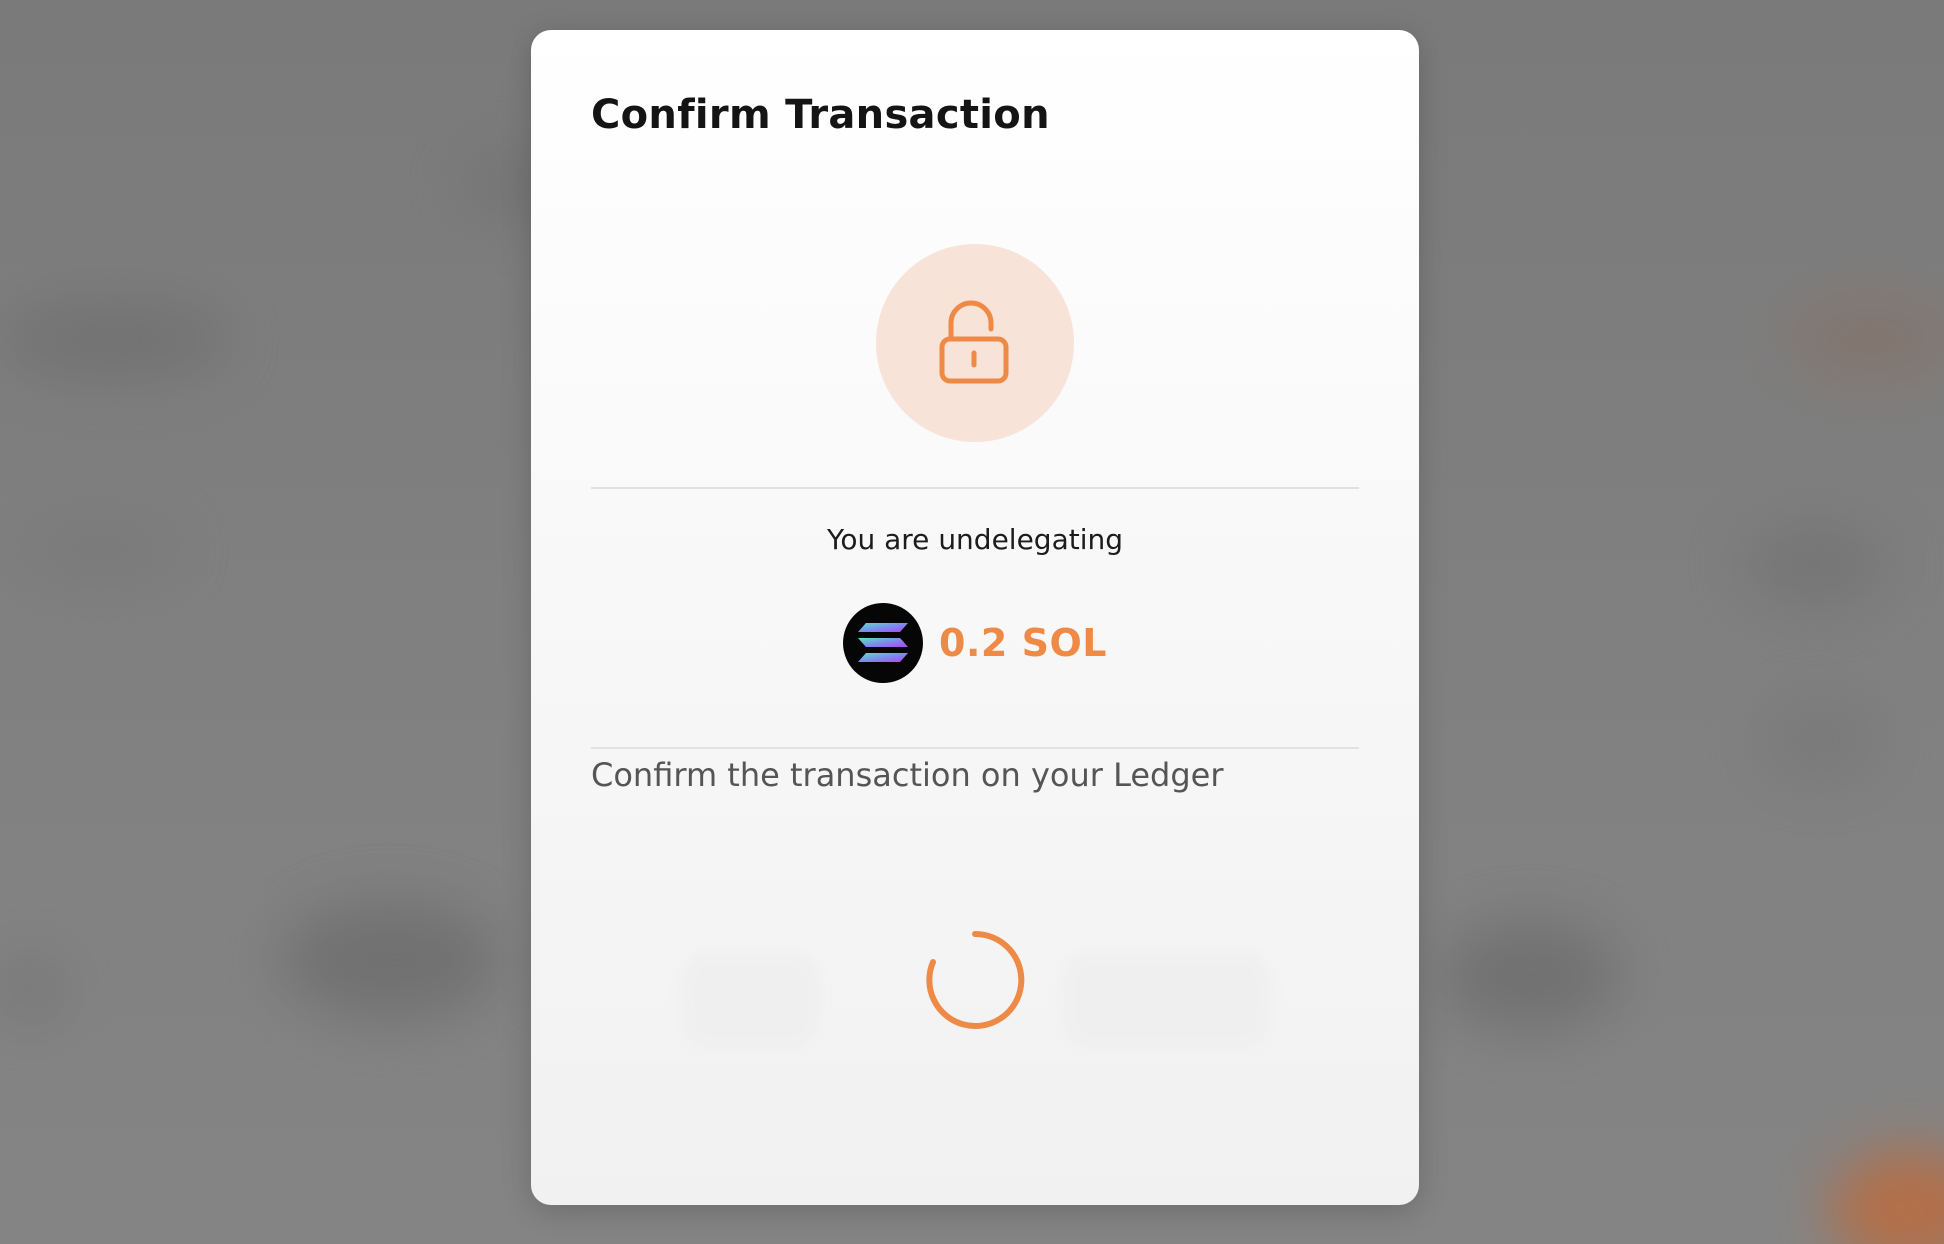  What do you see at coordinates (975, 979) in the screenshot?
I see `spinner-icon` at bounding box center [975, 979].